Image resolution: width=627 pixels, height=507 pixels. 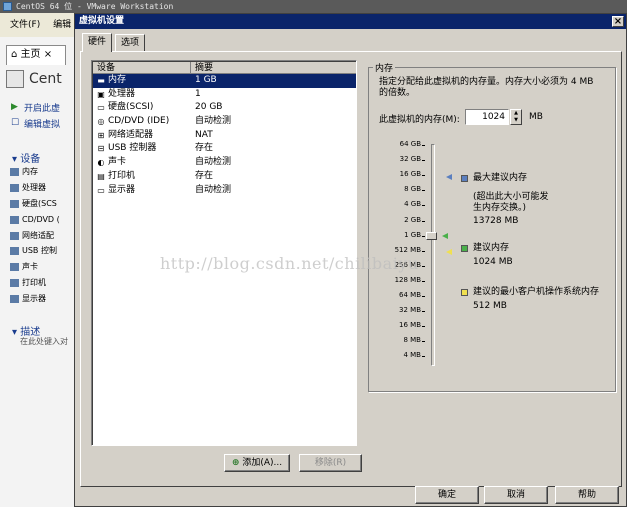 I want to click on device-summary: 1, so click(x=198, y=93).